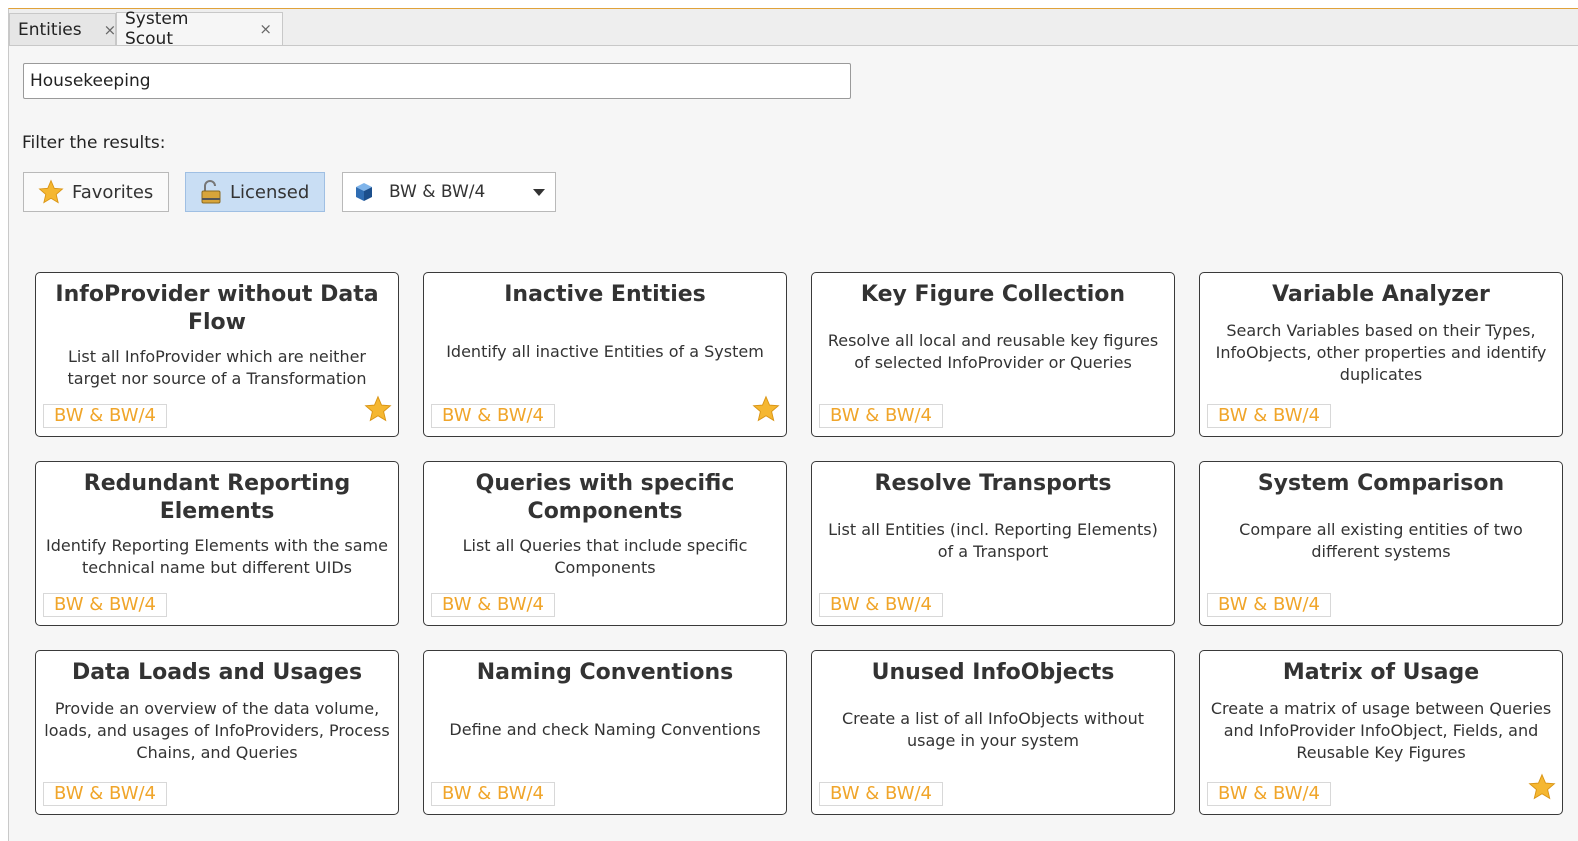 Image resolution: width=1578 pixels, height=841 pixels. What do you see at coordinates (993, 294) in the screenshot?
I see `card-title: Key Figure Collection` at bounding box center [993, 294].